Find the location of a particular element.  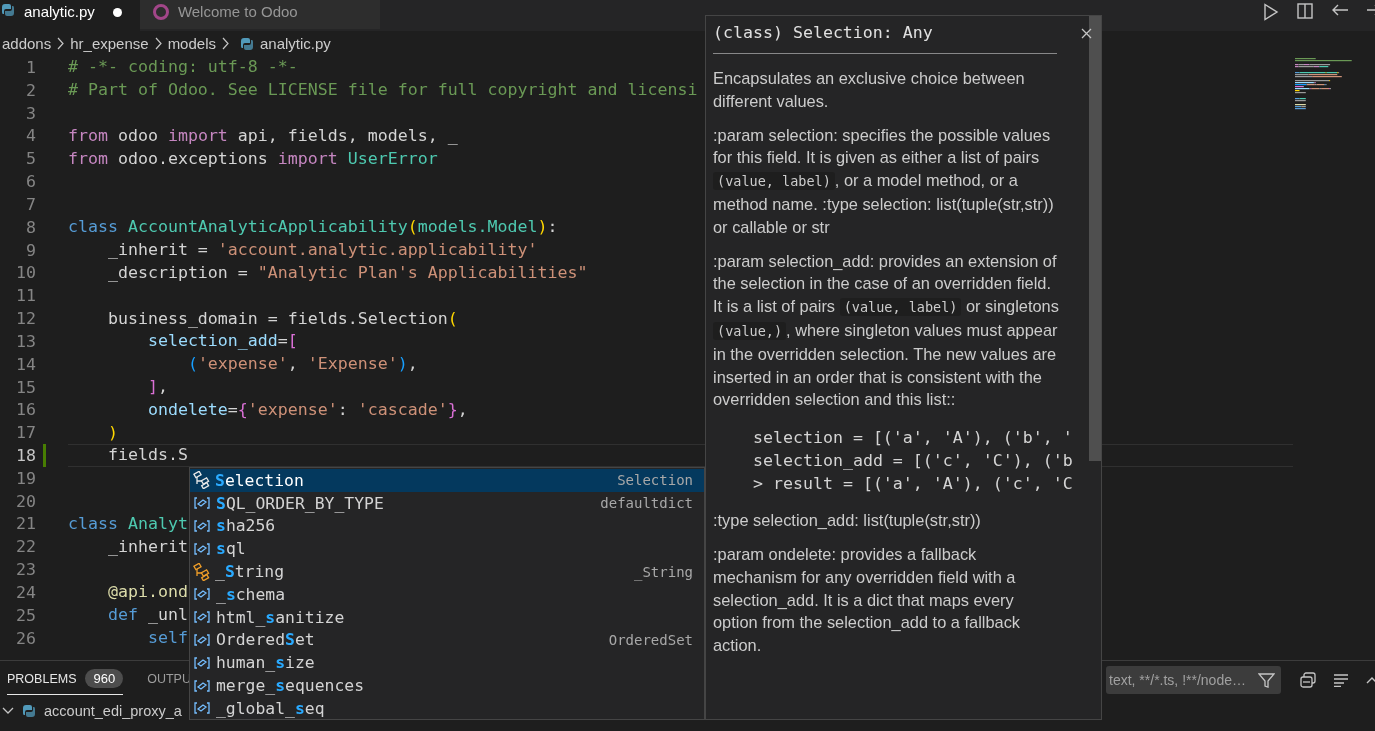

code-line: business_domain = fields.Selection( is located at coordinates (282, 318).